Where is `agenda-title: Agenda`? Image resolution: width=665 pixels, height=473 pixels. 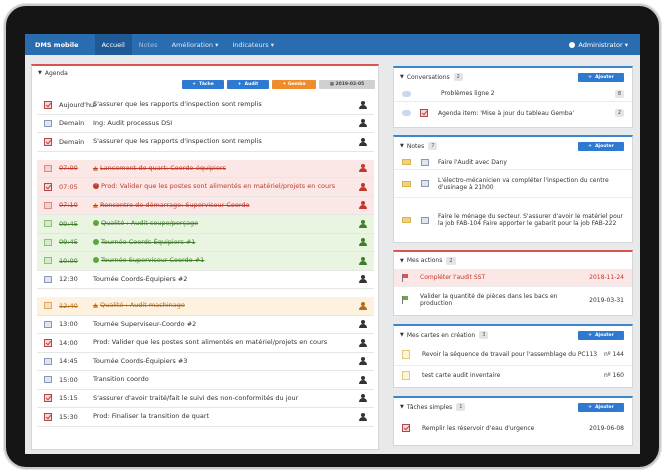 agenda-title: Agenda is located at coordinates (56, 73).